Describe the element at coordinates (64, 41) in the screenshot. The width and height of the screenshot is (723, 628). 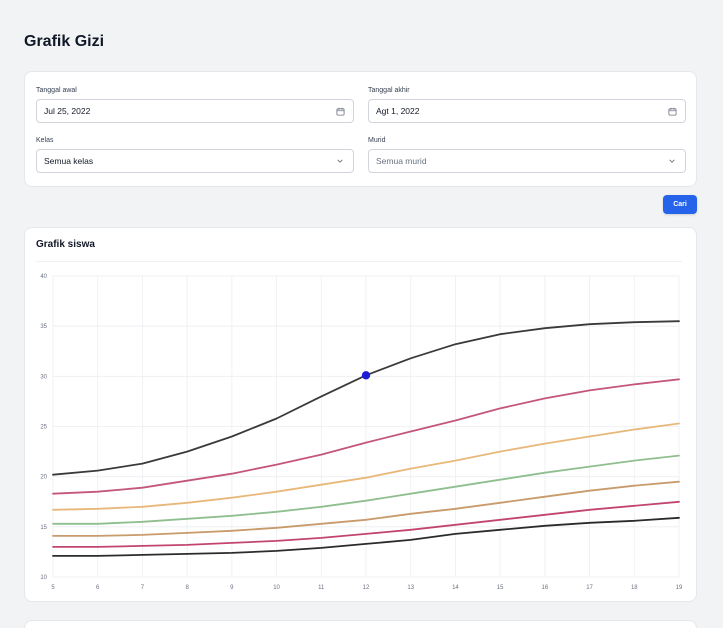
I see `page-title: Grafik Gizi` at that location.